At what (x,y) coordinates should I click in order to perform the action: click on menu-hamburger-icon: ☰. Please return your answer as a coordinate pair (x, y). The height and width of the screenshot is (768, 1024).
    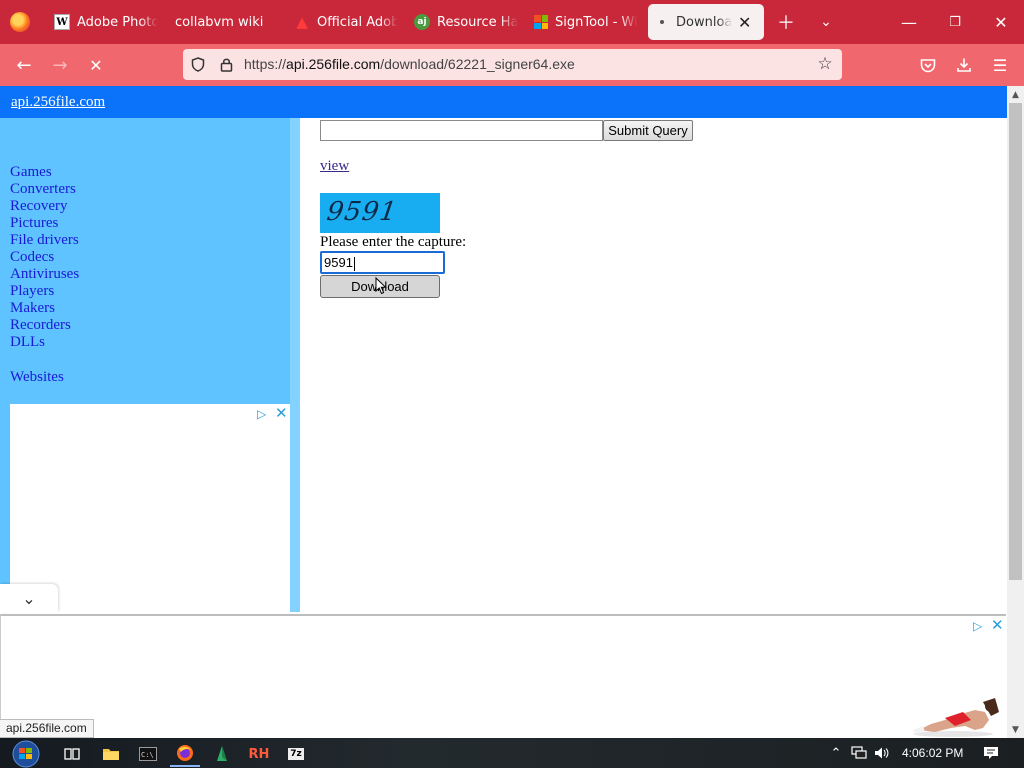
    Looking at the image, I should click on (1000, 65).